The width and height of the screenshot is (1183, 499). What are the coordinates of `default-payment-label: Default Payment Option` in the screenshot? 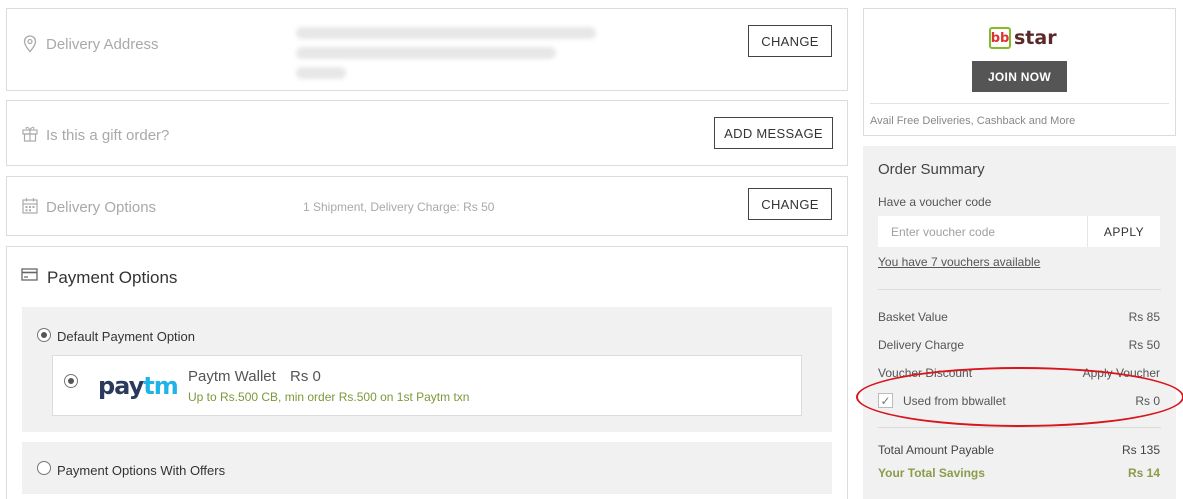 It's located at (126, 336).